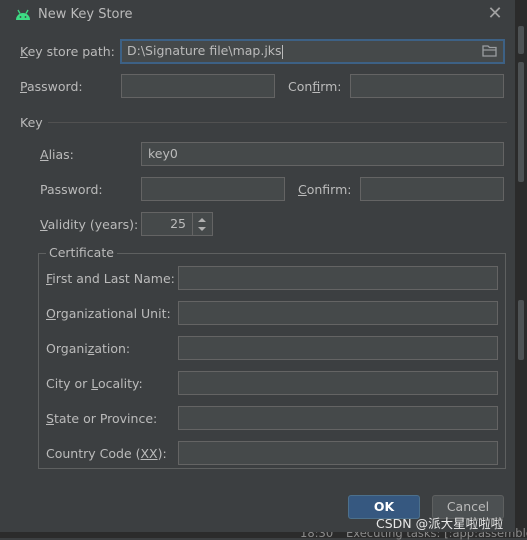  Describe the element at coordinates (204, 50) in the screenshot. I see `keystore-path-value: D:\Signature file\map.jks` at that location.